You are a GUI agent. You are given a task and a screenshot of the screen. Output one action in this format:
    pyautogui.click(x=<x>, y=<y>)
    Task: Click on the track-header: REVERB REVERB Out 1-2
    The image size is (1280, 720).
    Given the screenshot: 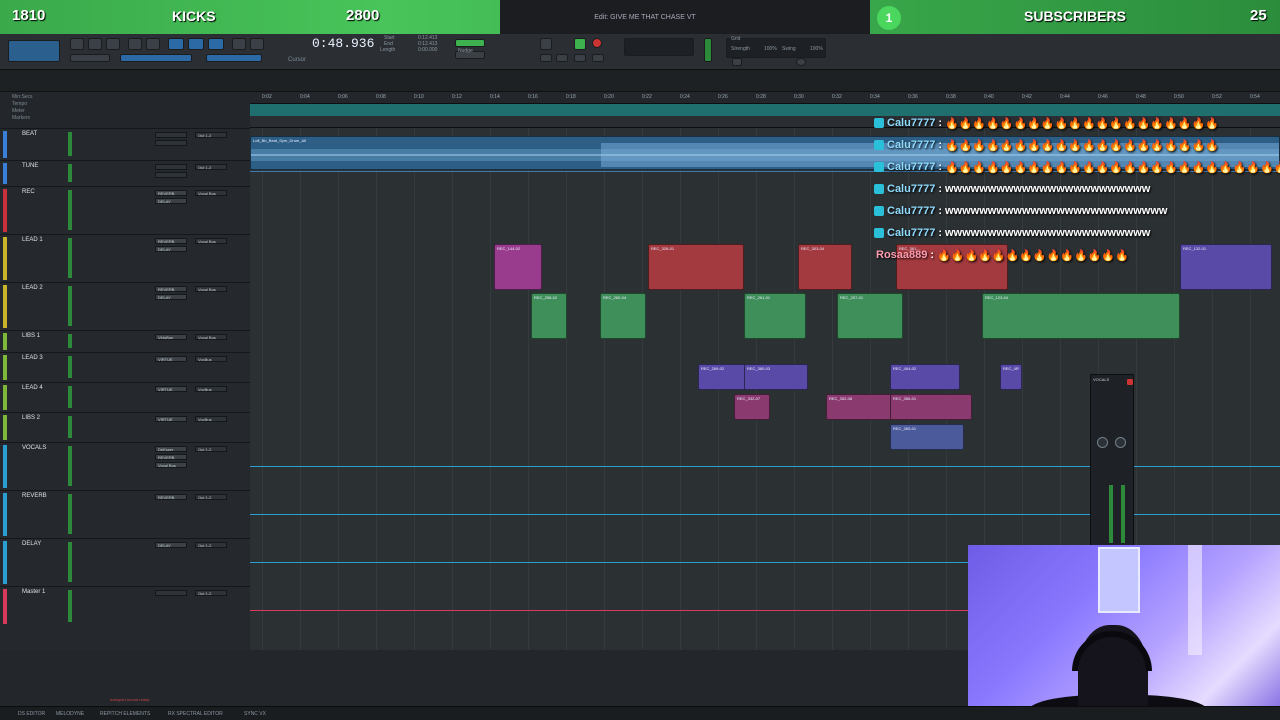 What is the action you would take?
    pyautogui.click(x=125, y=514)
    